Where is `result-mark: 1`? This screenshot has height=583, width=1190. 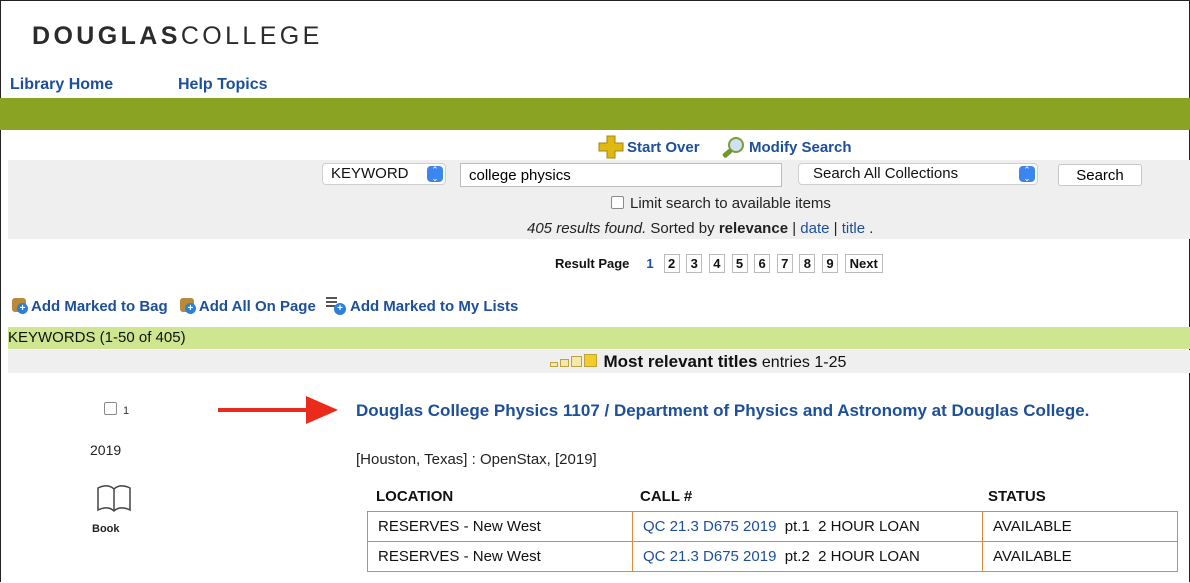
result-mark: 1 is located at coordinates (116, 409).